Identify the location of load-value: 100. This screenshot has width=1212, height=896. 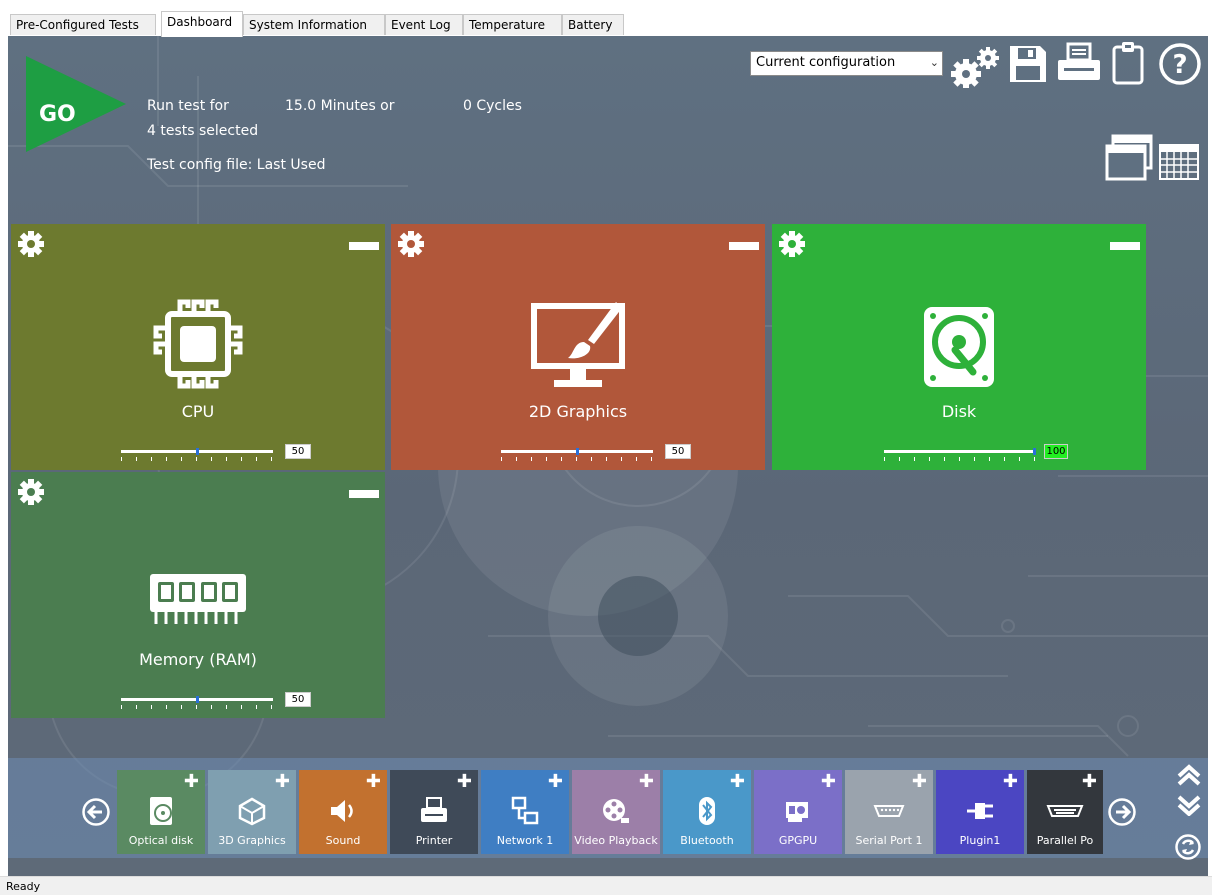
(1056, 451).